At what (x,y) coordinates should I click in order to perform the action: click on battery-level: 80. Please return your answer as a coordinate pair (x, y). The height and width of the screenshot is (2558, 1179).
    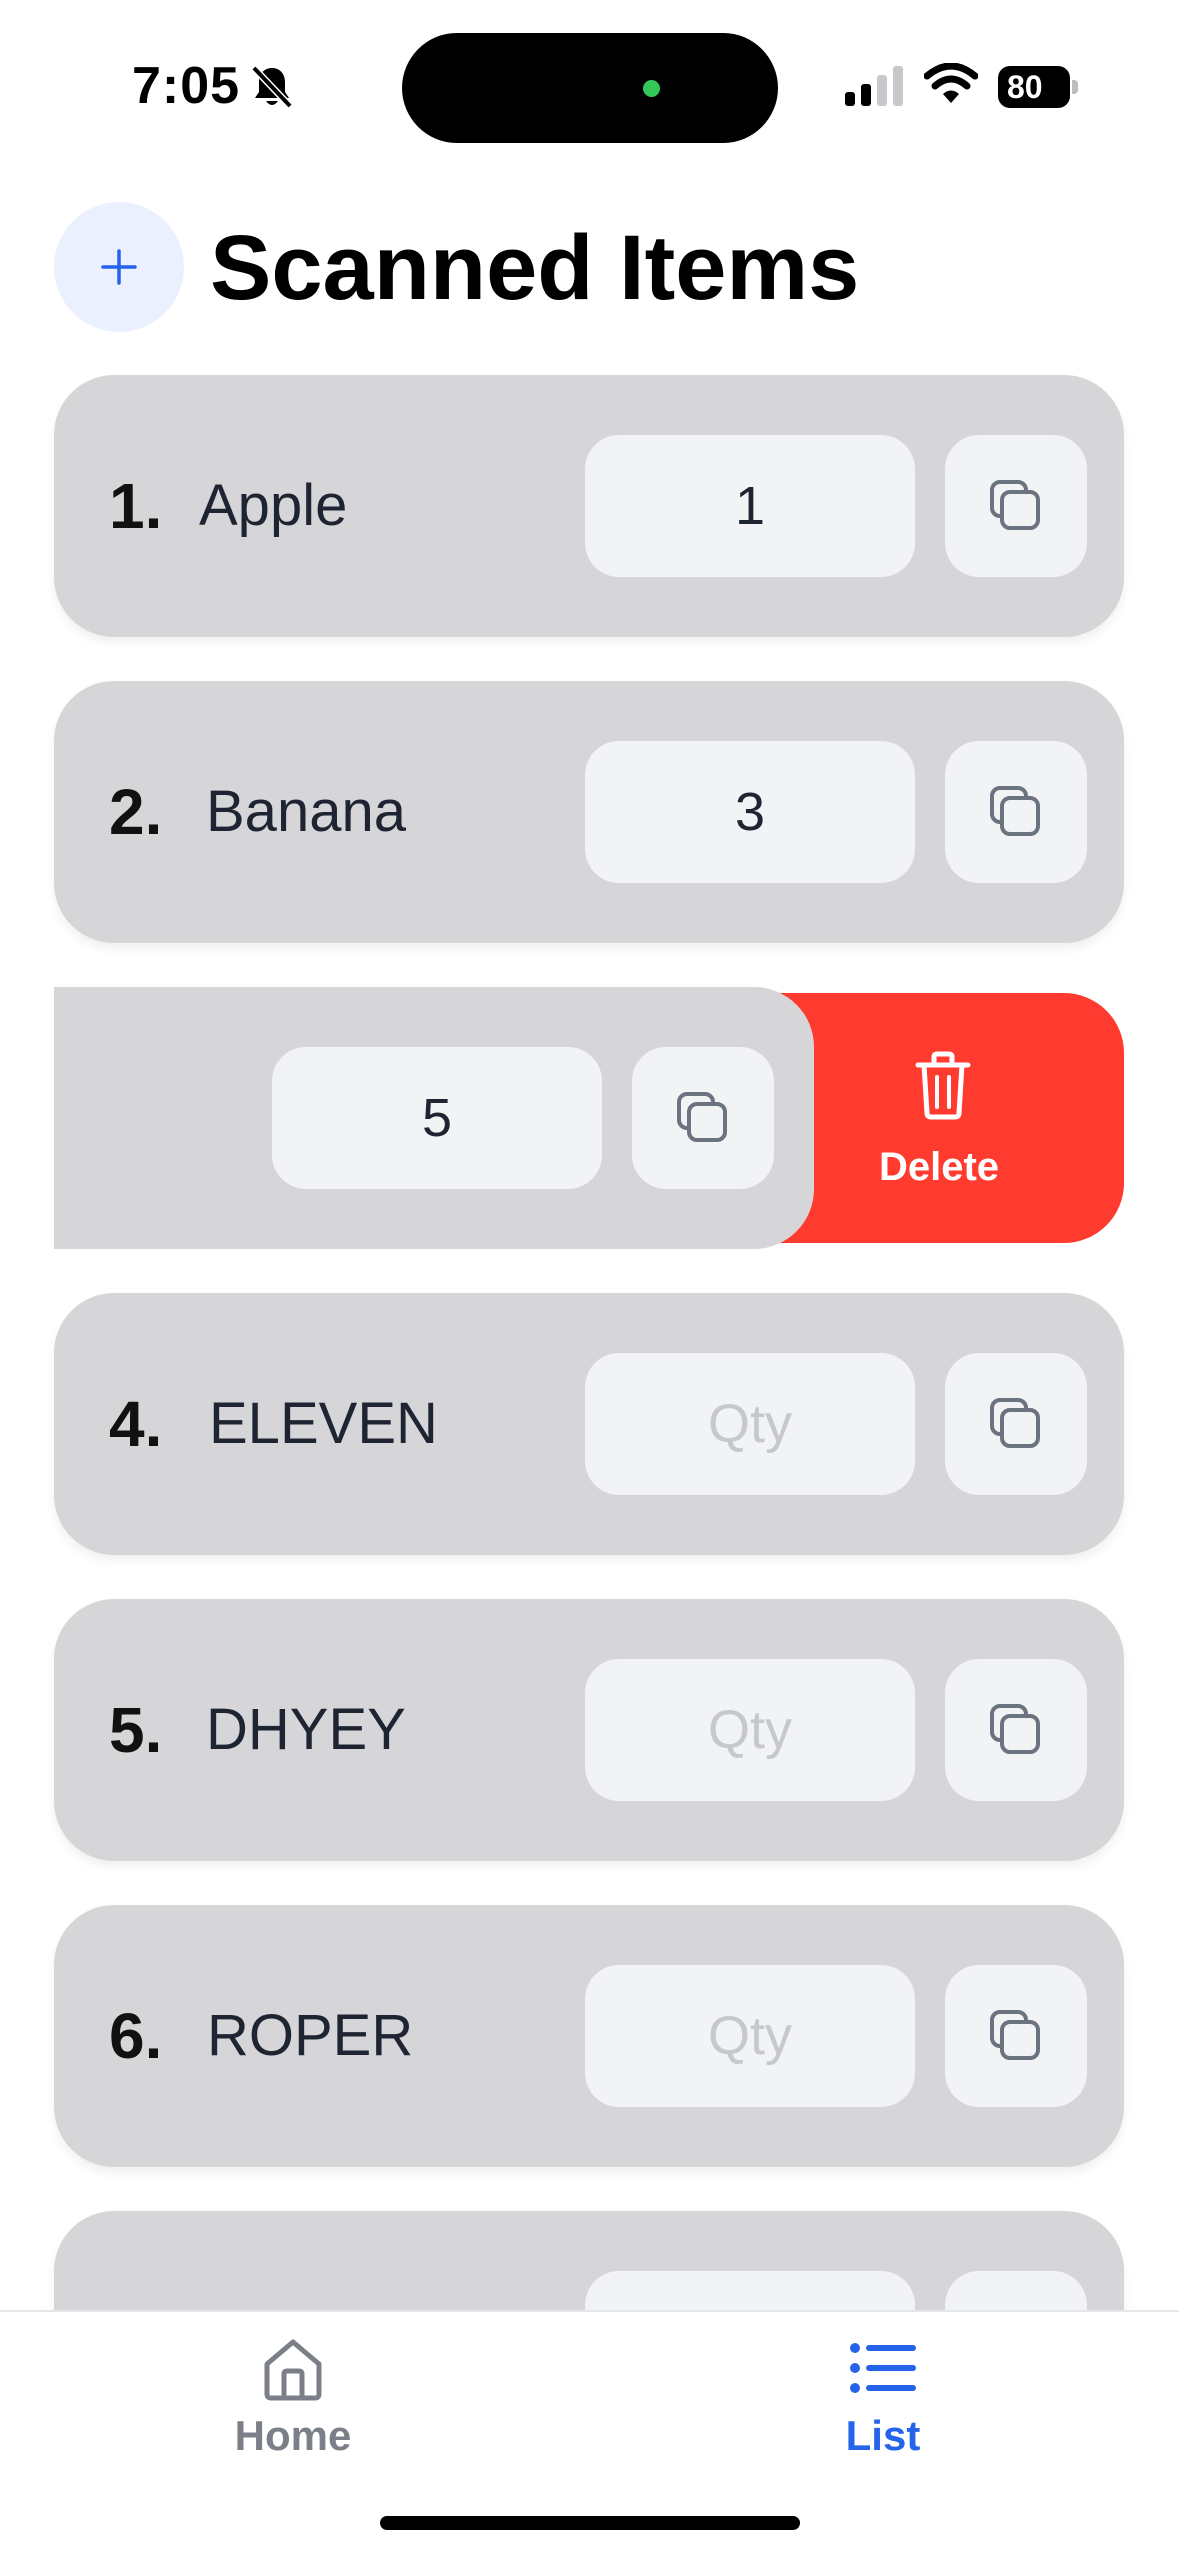
    Looking at the image, I should click on (1034, 87).